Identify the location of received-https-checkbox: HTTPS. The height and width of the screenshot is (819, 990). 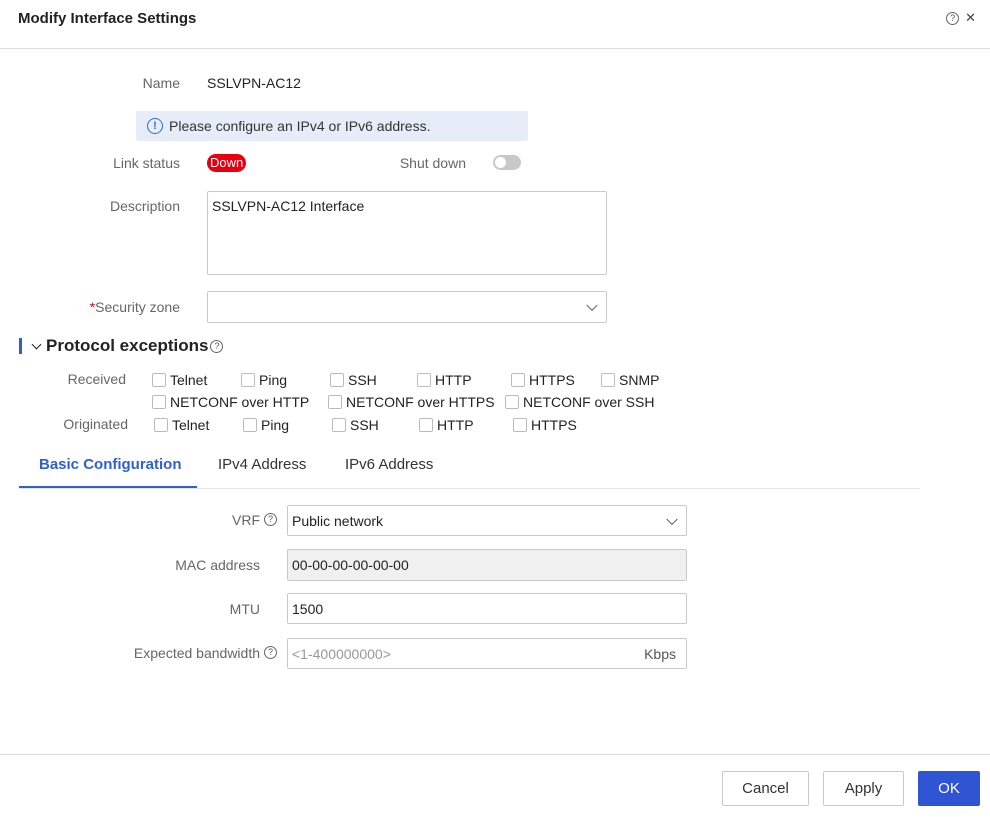
(543, 380).